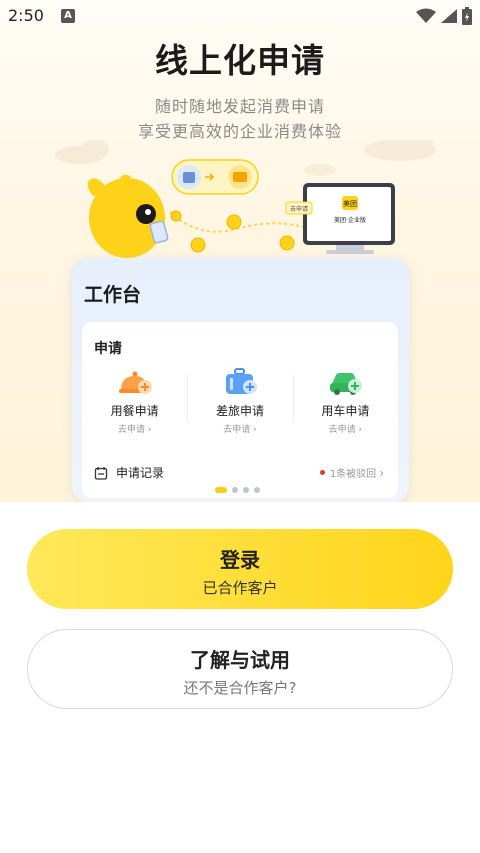 This screenshot has width=480, height=853. Describe the element at coordinates (82, 152) in the screenshot. I see `cloud-left-icon` at that location.